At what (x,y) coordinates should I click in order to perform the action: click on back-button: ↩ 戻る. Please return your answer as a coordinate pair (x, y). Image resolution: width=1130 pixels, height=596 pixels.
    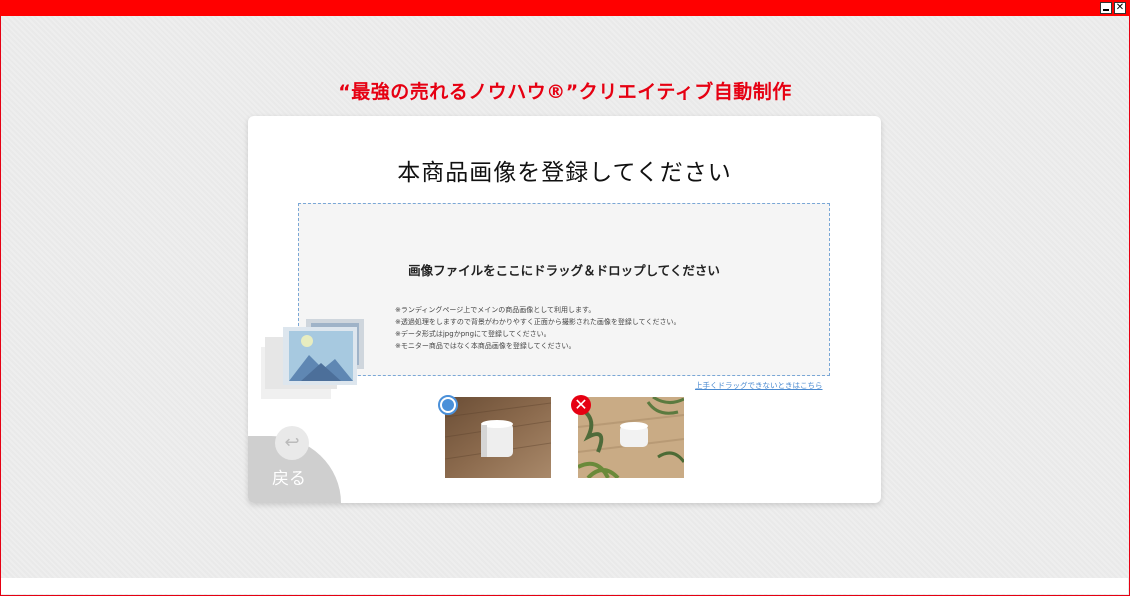
    Looking at the image, I should click on (294, 464).